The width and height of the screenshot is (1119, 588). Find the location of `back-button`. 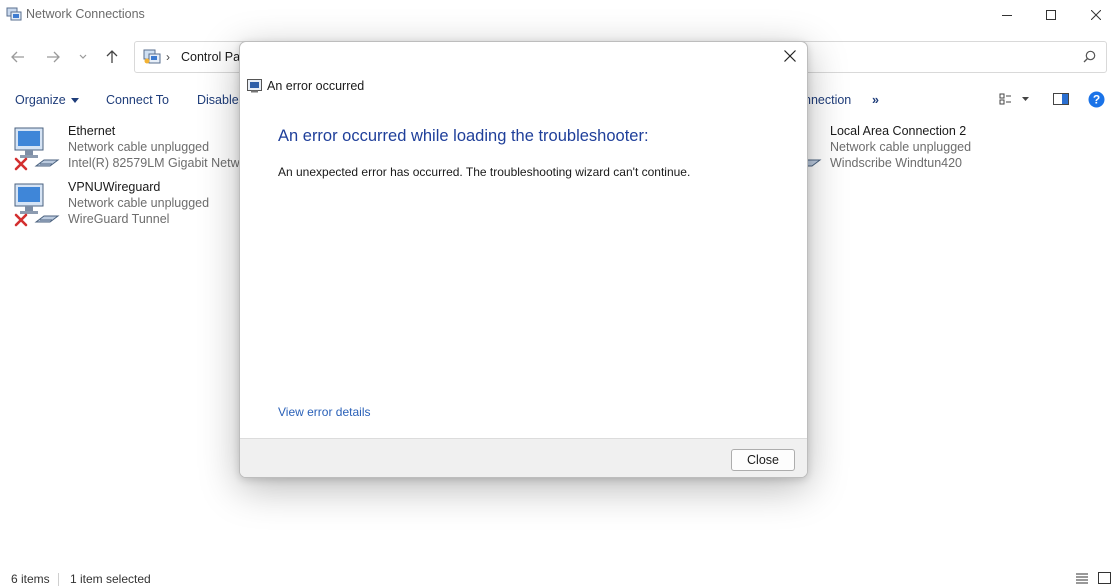

back-button is located at coordinates (18, 57).